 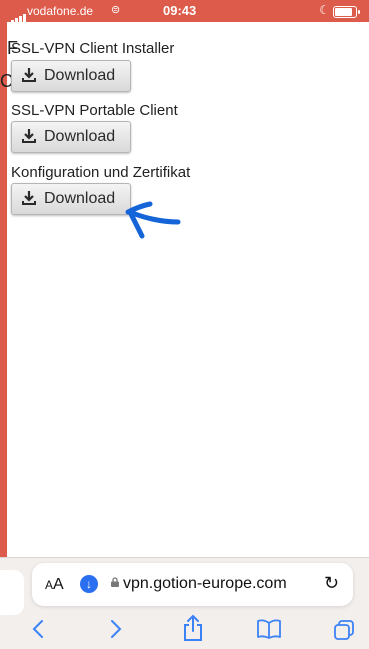 What do you see at coordinates (94, 110) in the screenshot?
I see `section-title-portable-client: SSL-VPN Portable Client` at bounding box center [94, 110].